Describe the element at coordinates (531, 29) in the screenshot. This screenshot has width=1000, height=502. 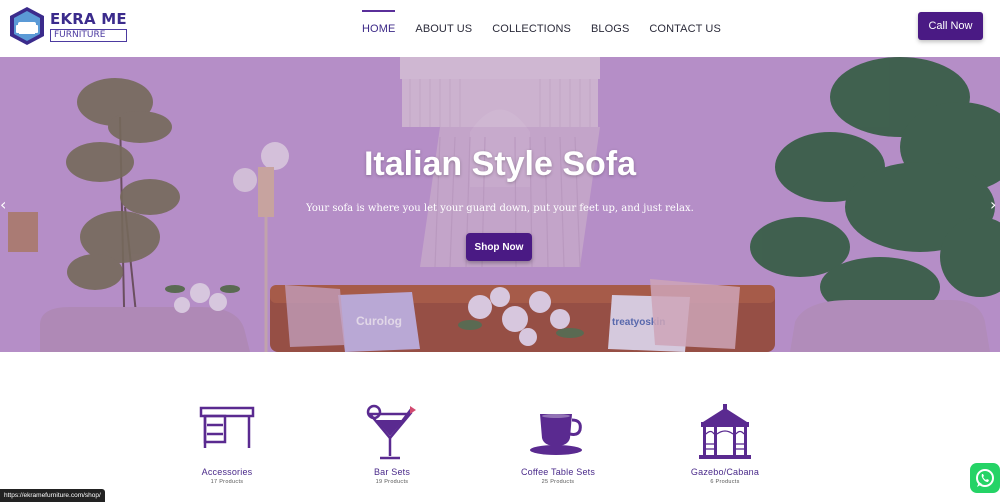
I see `nav-collections: COLLECTIONS` at that location.